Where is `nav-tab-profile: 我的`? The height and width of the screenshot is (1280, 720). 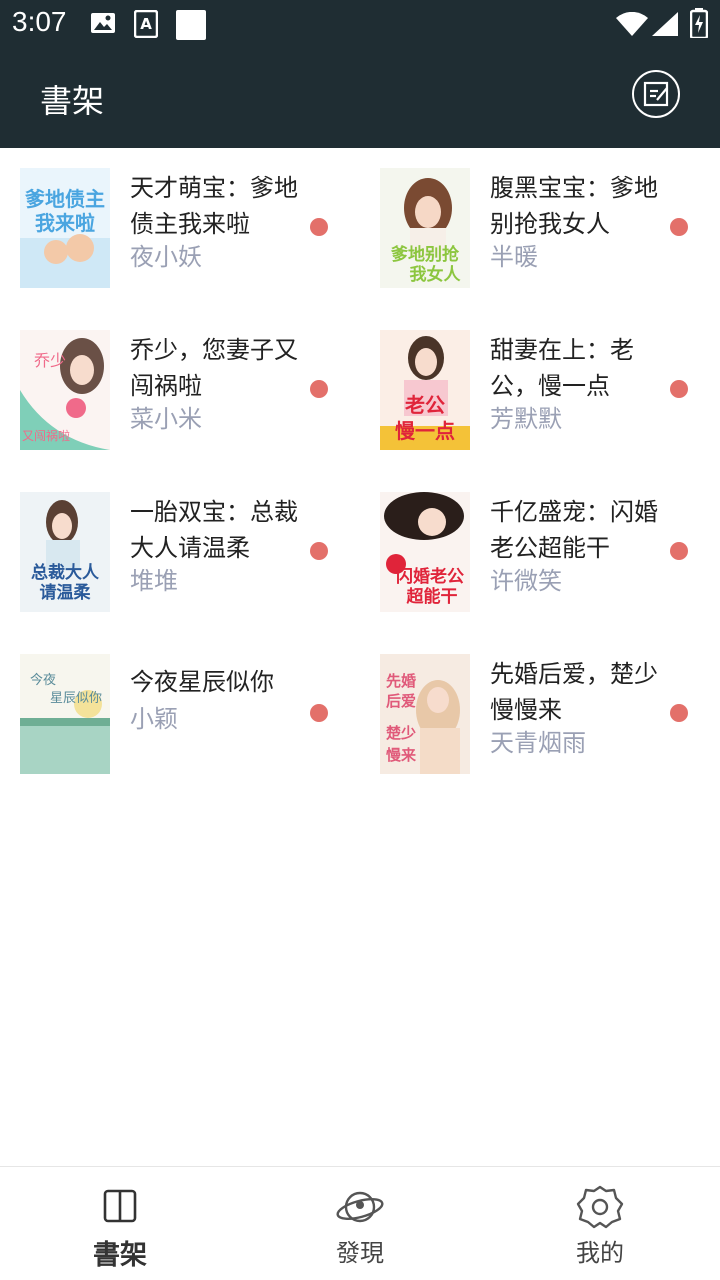
nav-tab-profile: 我的 is located at coordinates (600, 1223).